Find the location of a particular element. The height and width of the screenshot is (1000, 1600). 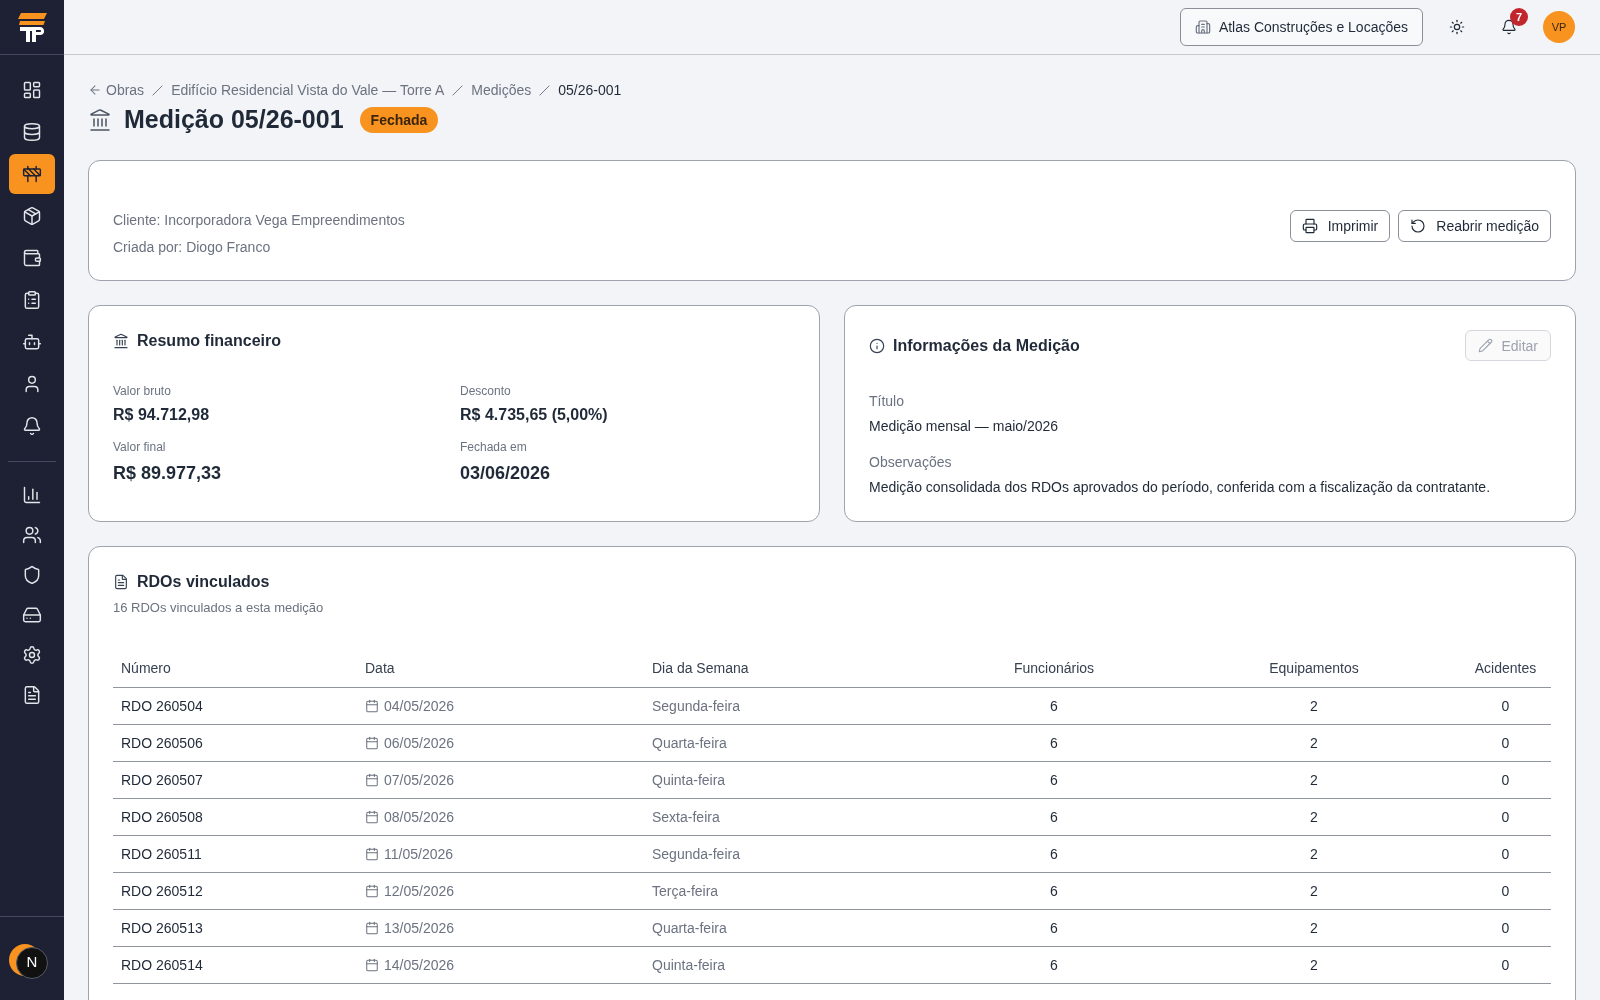

column-header: Data is located at coordinates (380, 668).